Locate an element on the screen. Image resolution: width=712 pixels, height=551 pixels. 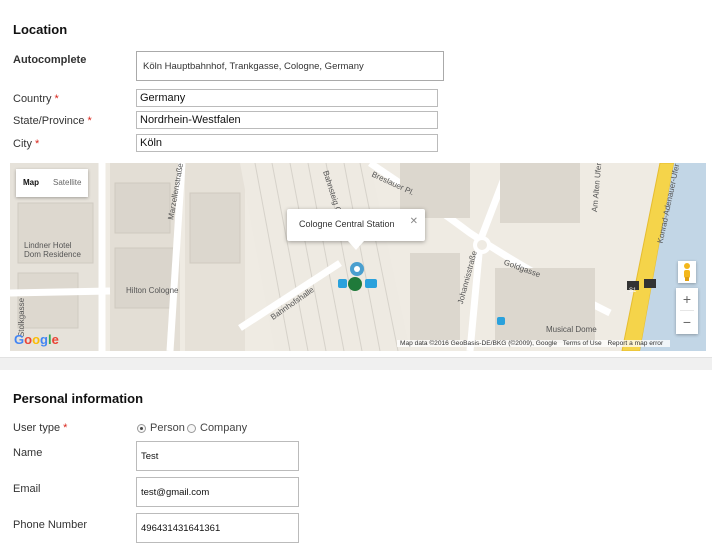
section-separator is located at coordinates (356, 364).